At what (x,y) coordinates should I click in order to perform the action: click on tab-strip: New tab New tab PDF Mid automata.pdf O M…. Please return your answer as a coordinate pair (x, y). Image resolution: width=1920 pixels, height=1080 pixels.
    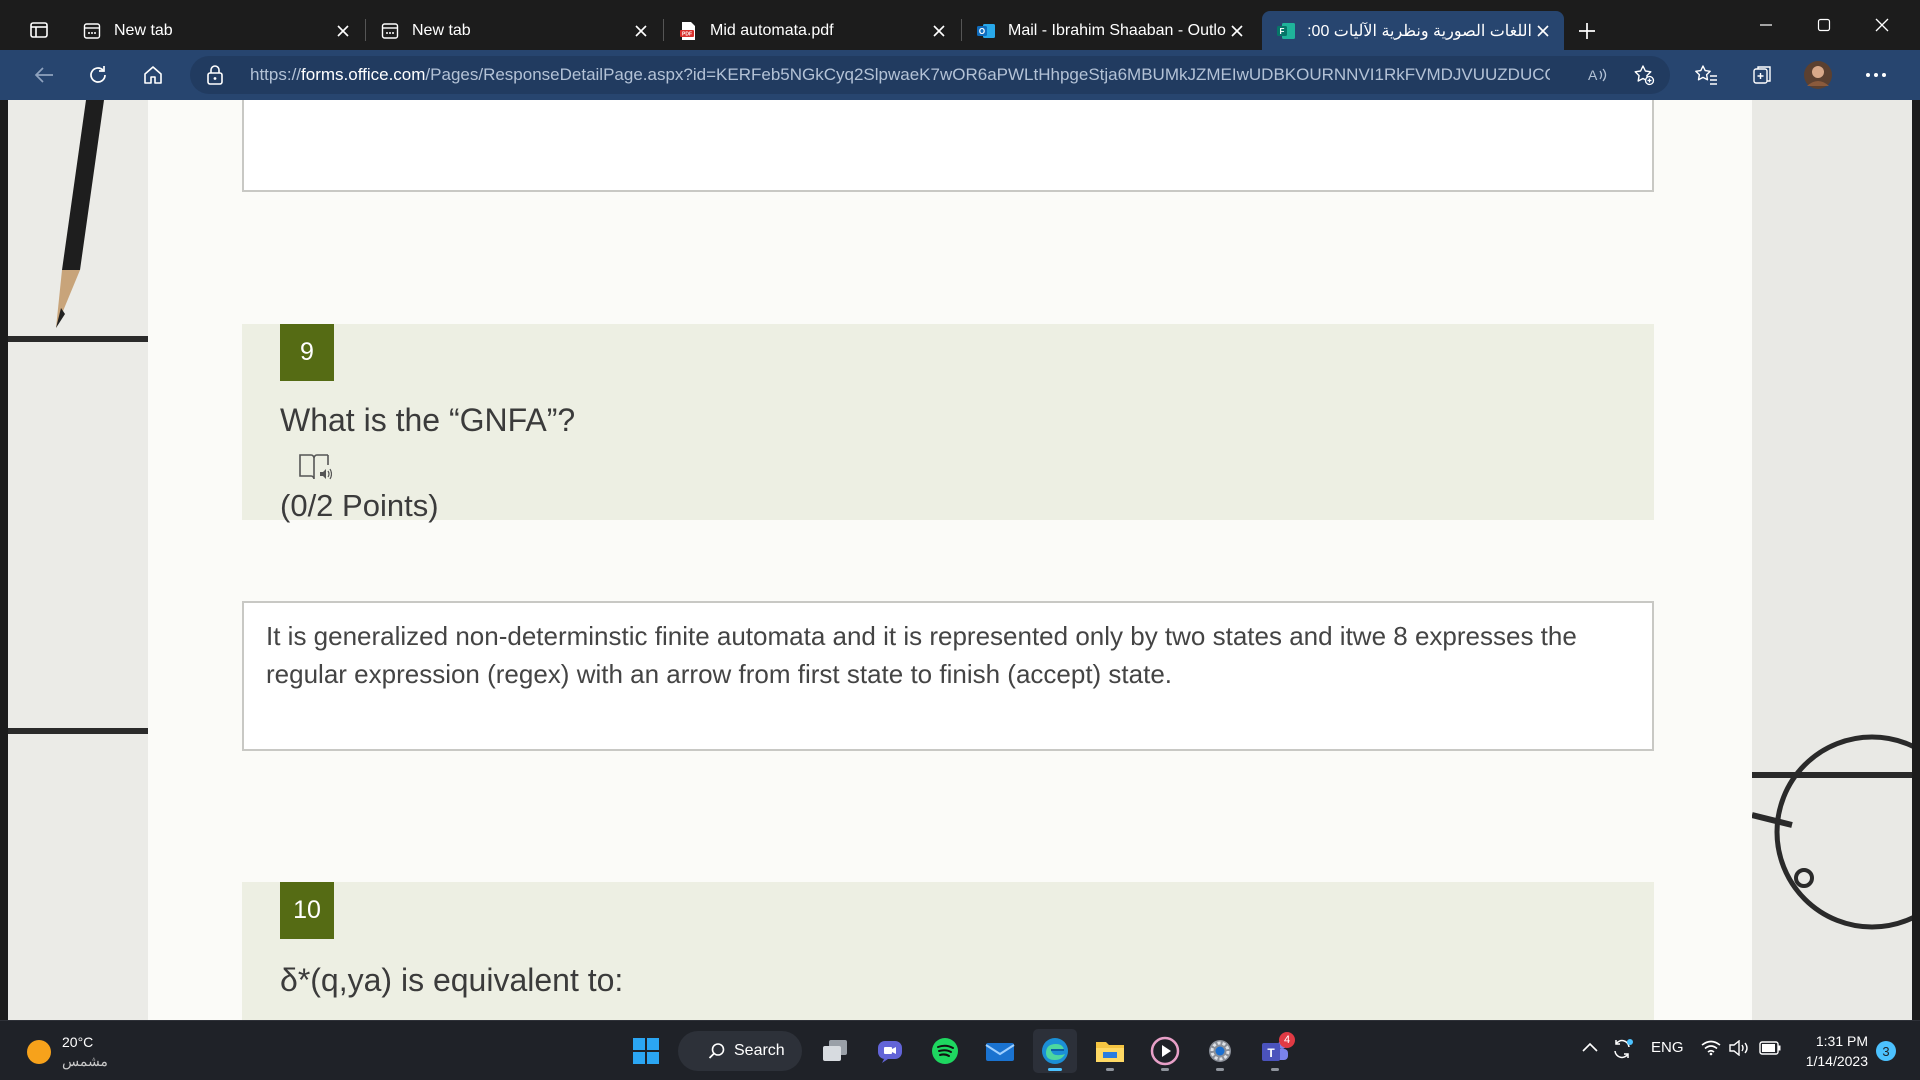
    Looking at the image, I should click on (960, 25).